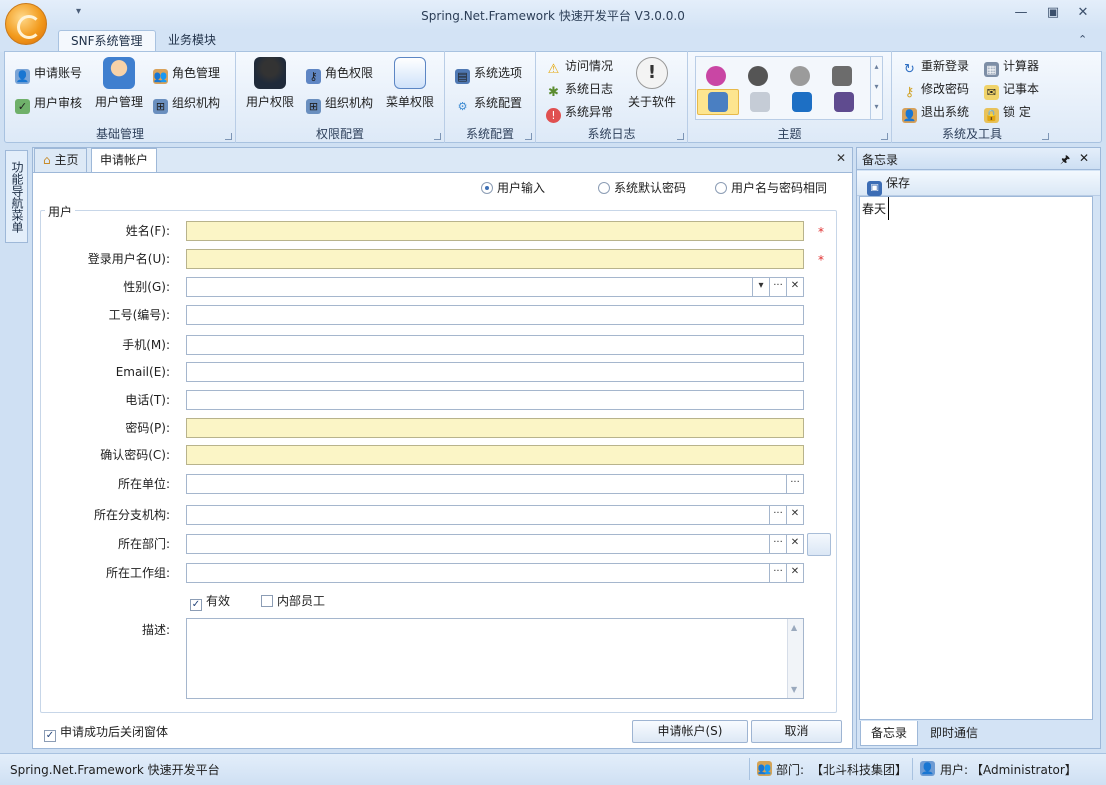  I want to click on tab-apply-account: 申请帐户, so click(124, 160).